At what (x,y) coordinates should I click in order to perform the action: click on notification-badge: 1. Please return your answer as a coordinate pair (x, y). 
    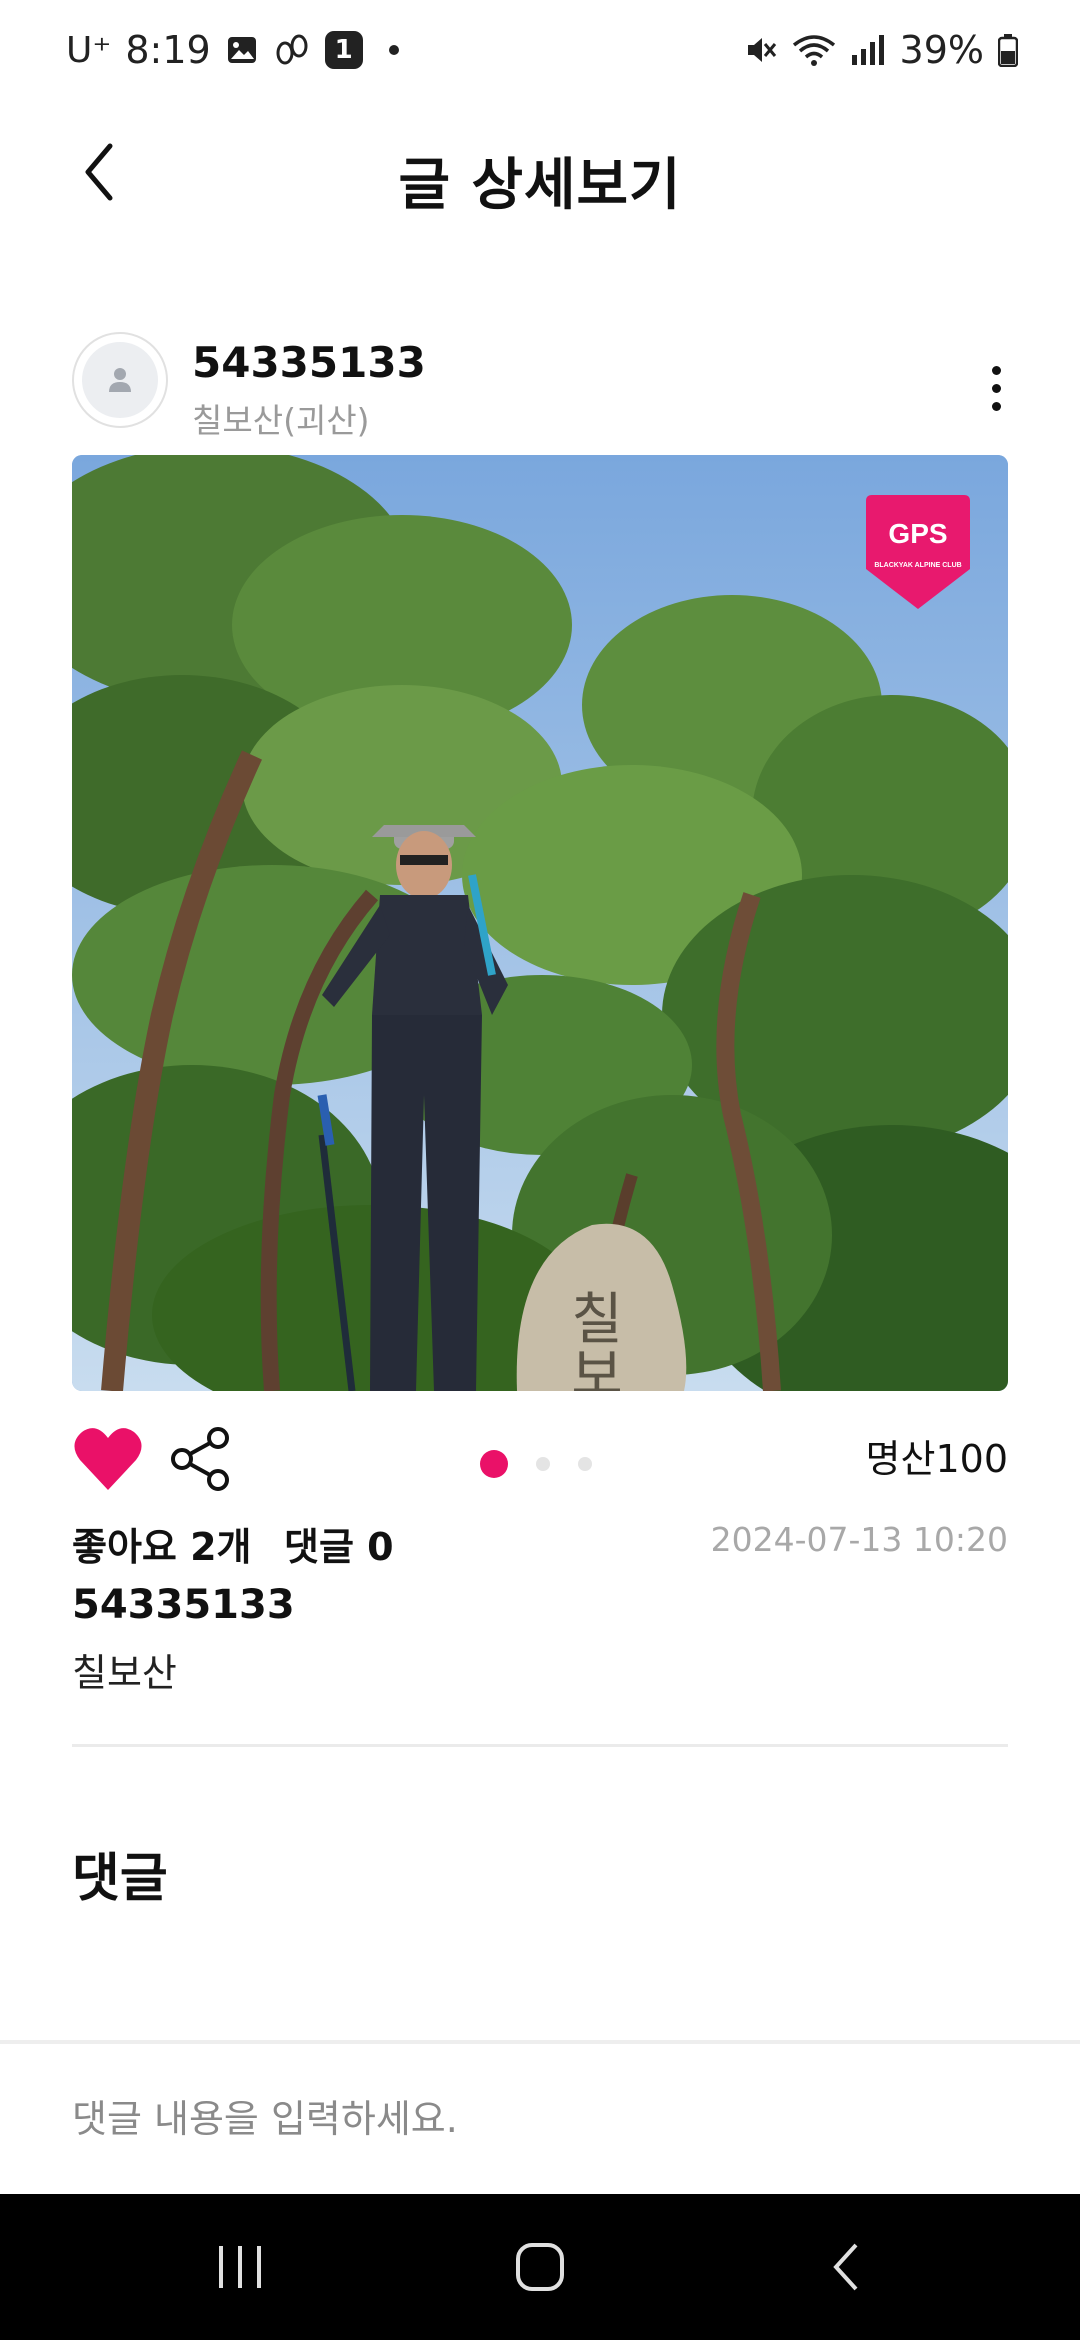
    Looking at the image, I should click on (343, 50).